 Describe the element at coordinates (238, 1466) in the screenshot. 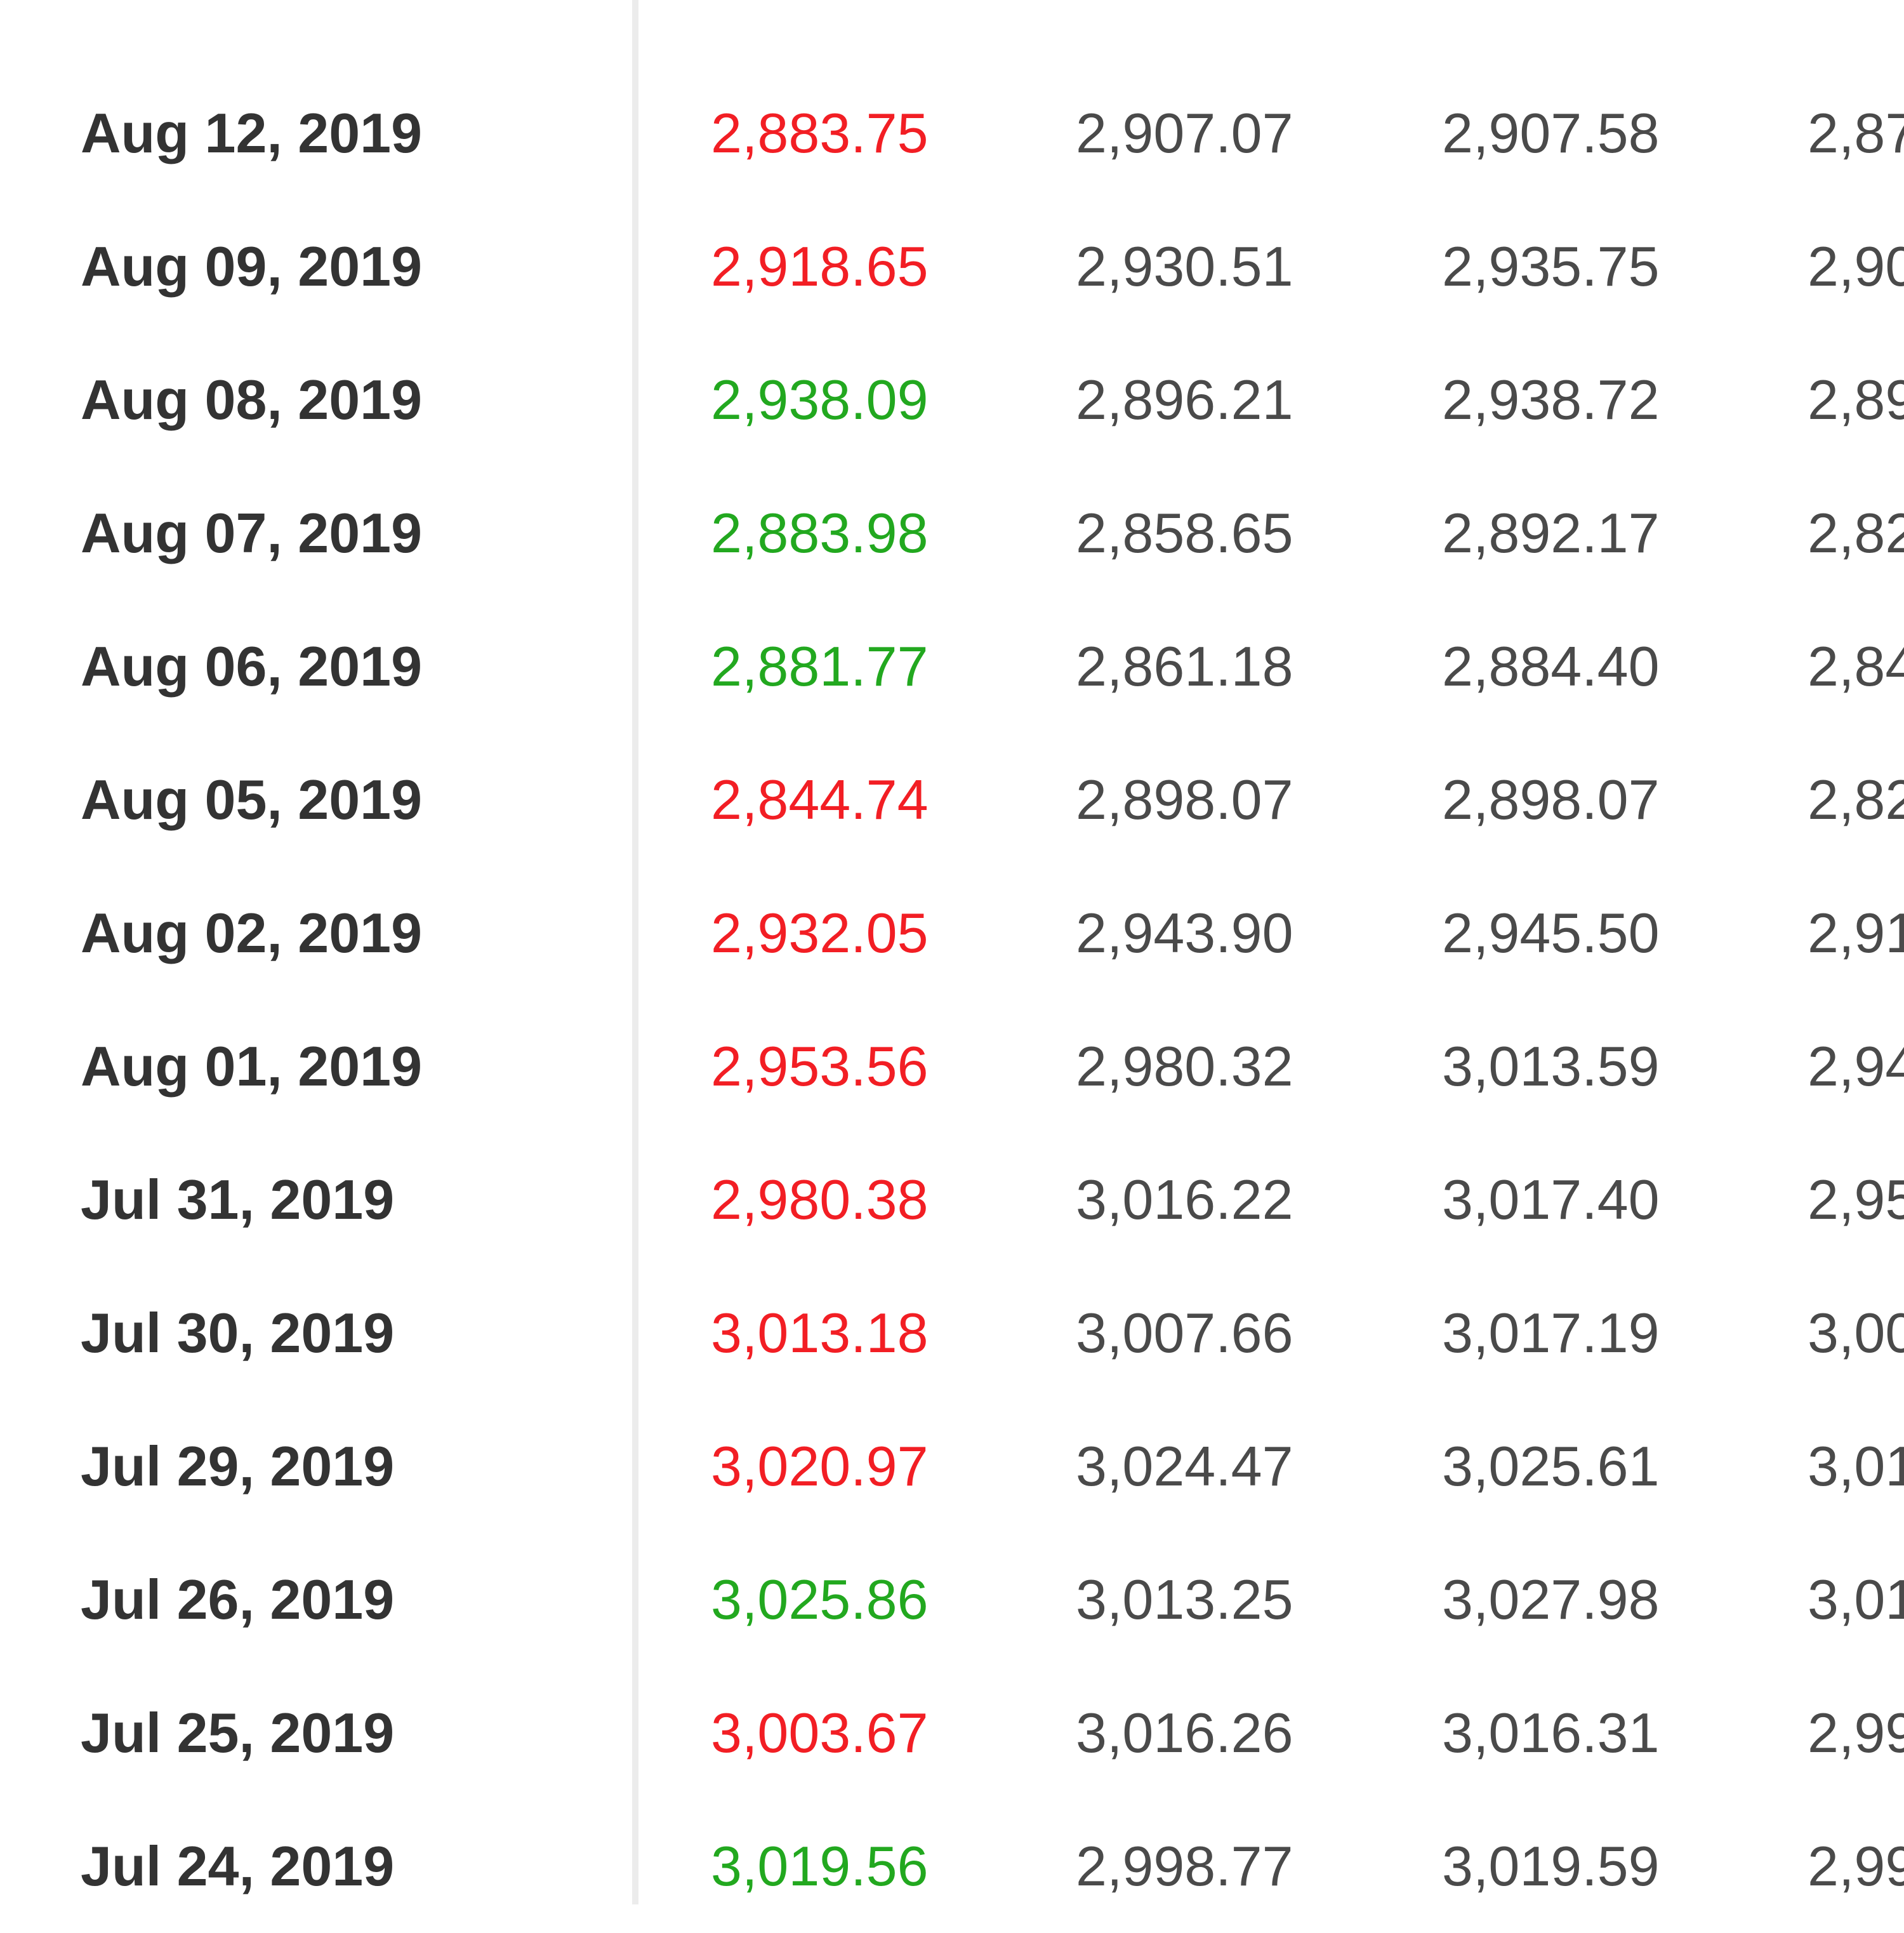

I see `date-cell: Jul 29, 2019` at that location.